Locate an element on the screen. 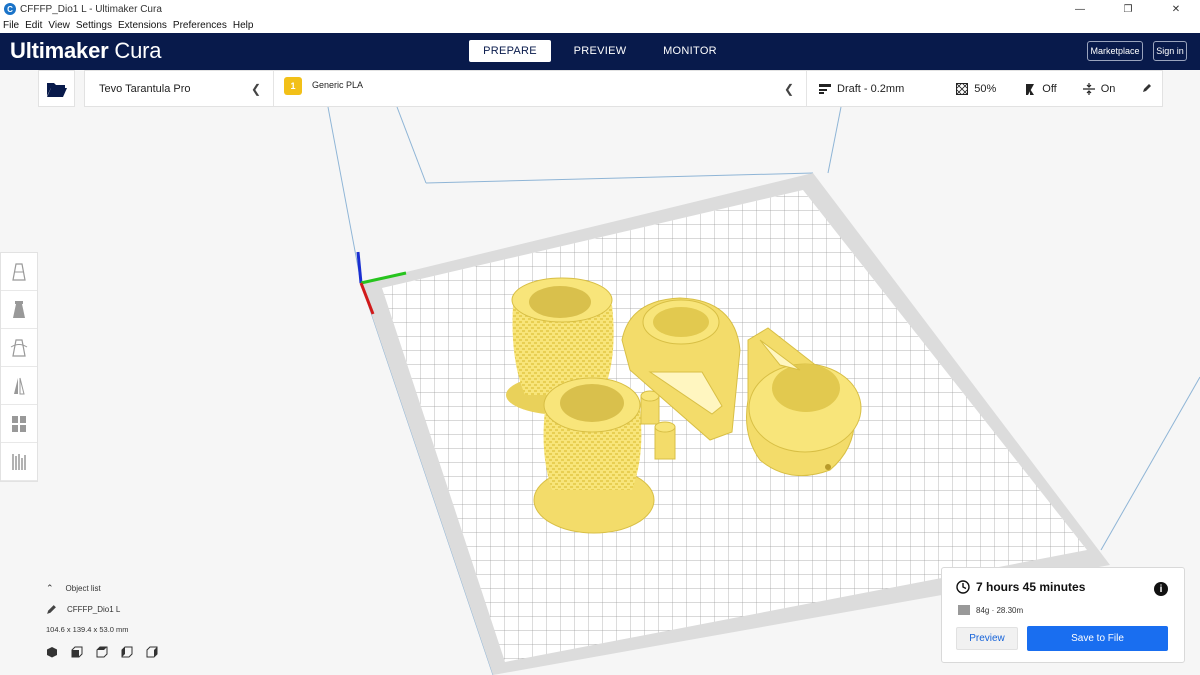 The width and height of the screenshot is (1200, 675). print-time-row: 7 hours 45 minutes is located at coordinates (1020, 587).